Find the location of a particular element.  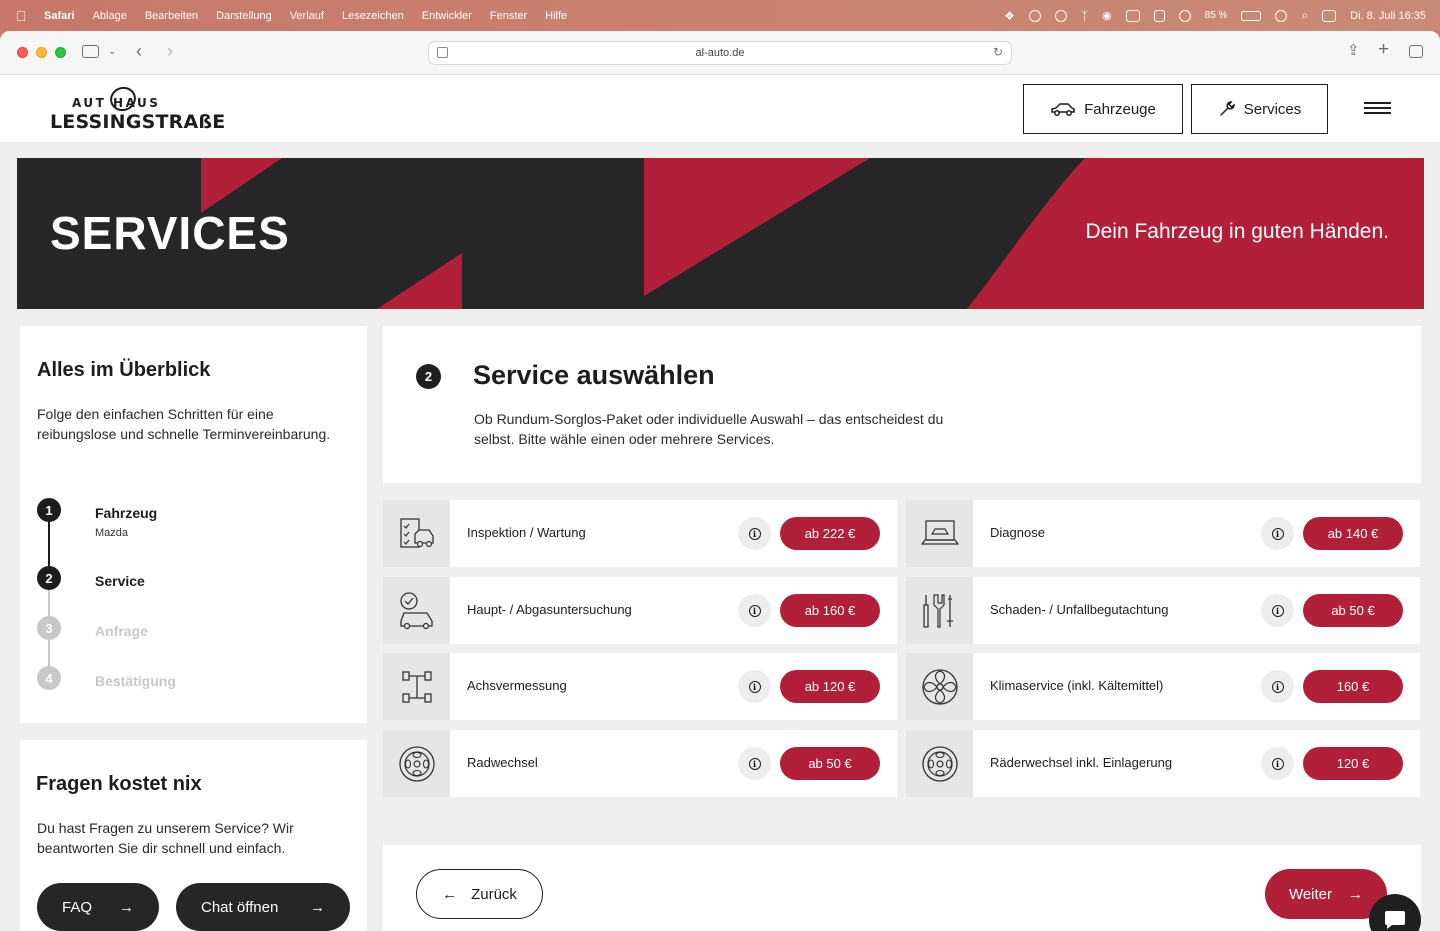

window-controls is located at coordinates (41, 52).